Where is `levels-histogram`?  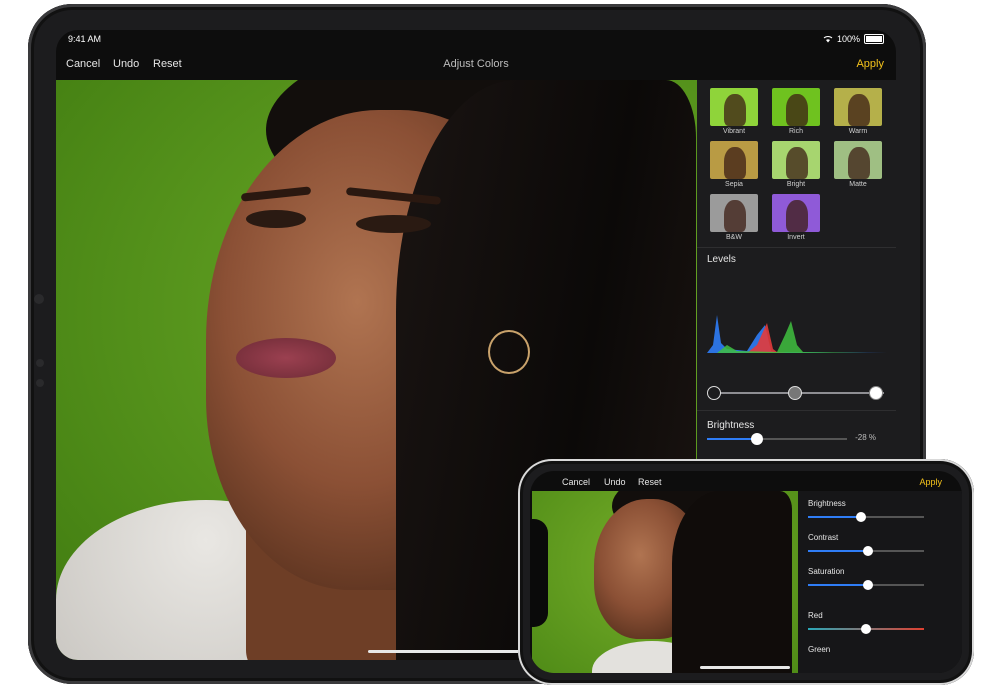
levels-histogram is located at coordinates (797, 334).